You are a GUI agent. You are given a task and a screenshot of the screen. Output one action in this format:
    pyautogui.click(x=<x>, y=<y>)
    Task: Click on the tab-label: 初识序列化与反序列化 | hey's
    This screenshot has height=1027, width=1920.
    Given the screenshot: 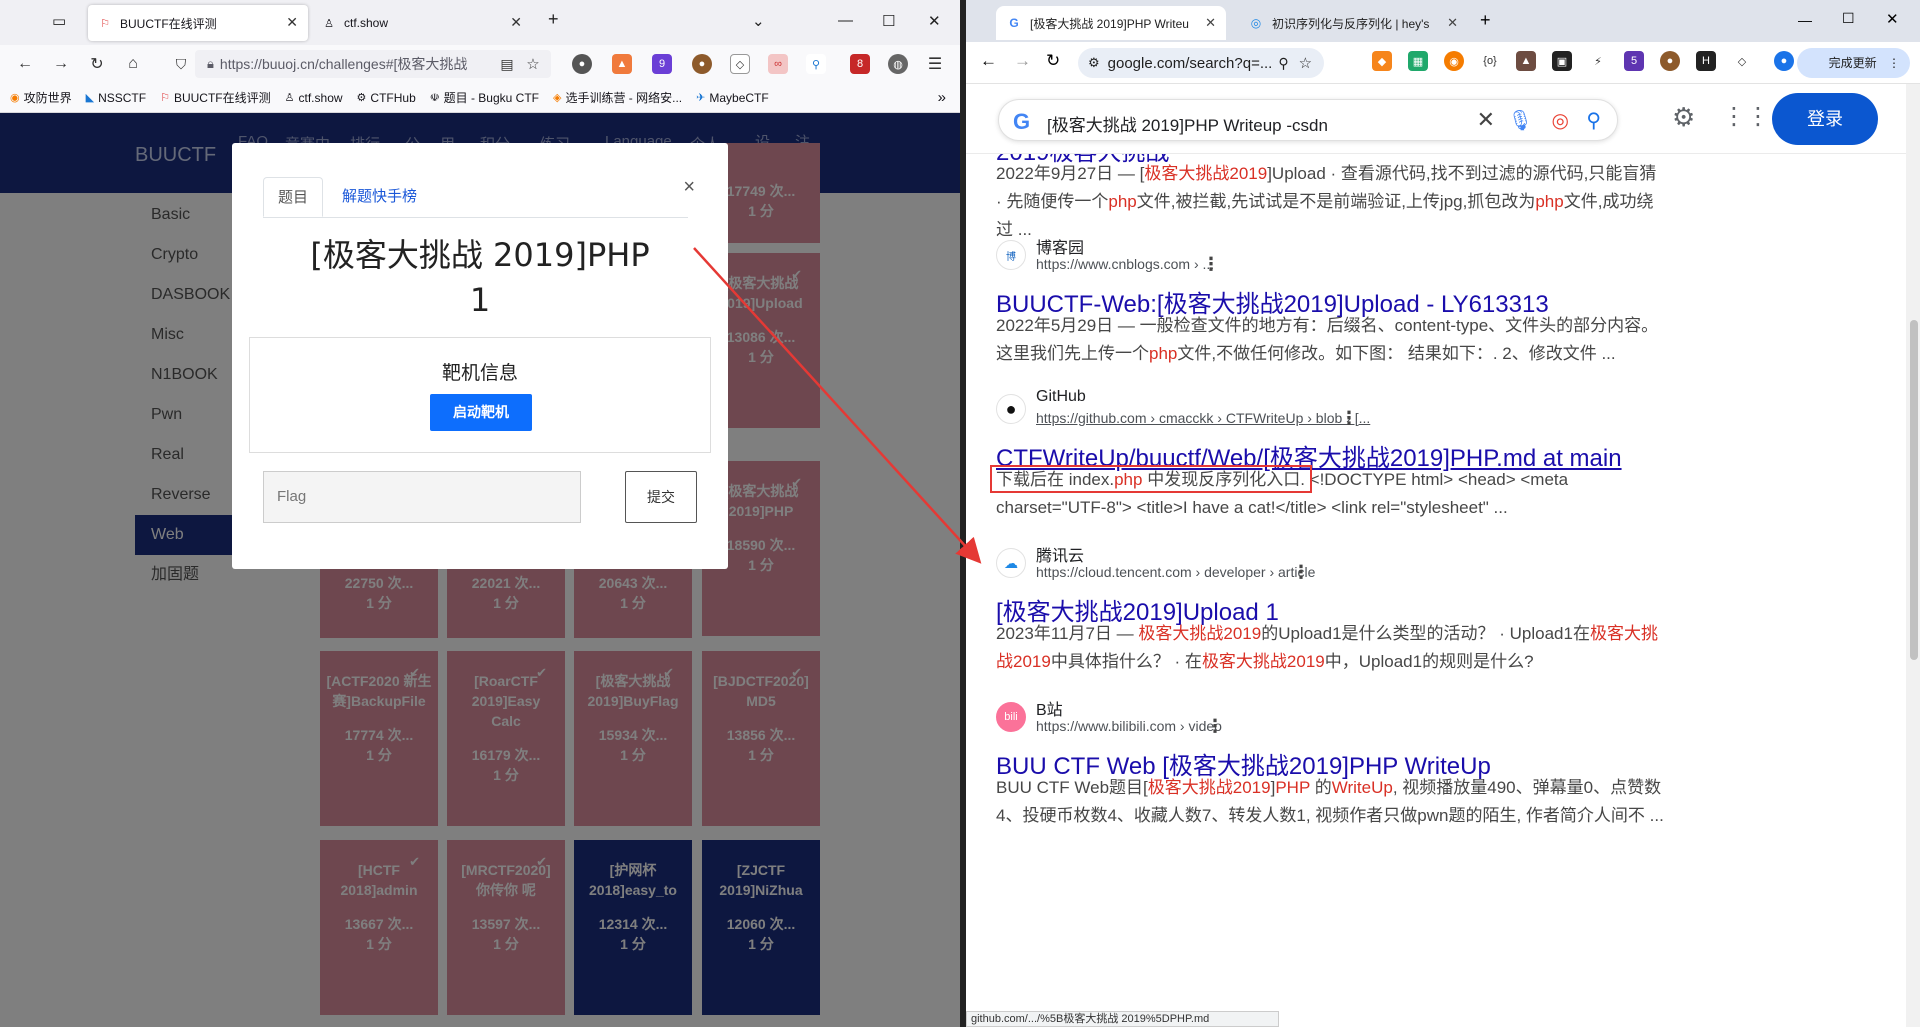 What is the action you would take?
    pyautogui.click(x=1351, y=23)
    